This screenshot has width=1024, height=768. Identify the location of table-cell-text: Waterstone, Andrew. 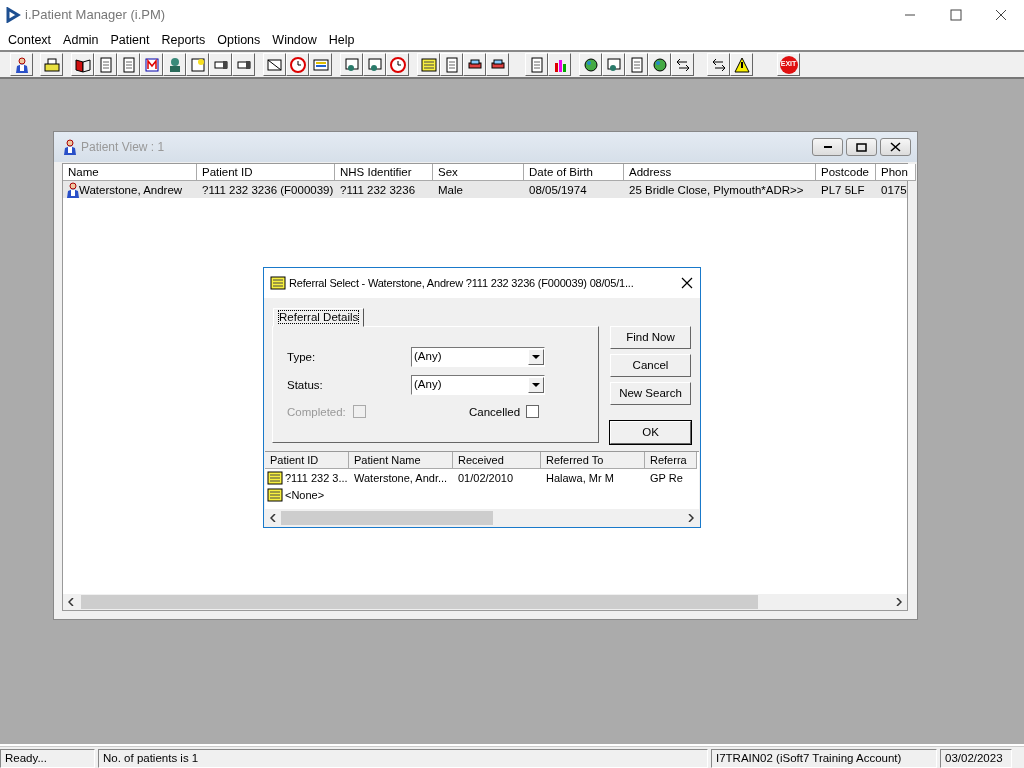
(131, 190).